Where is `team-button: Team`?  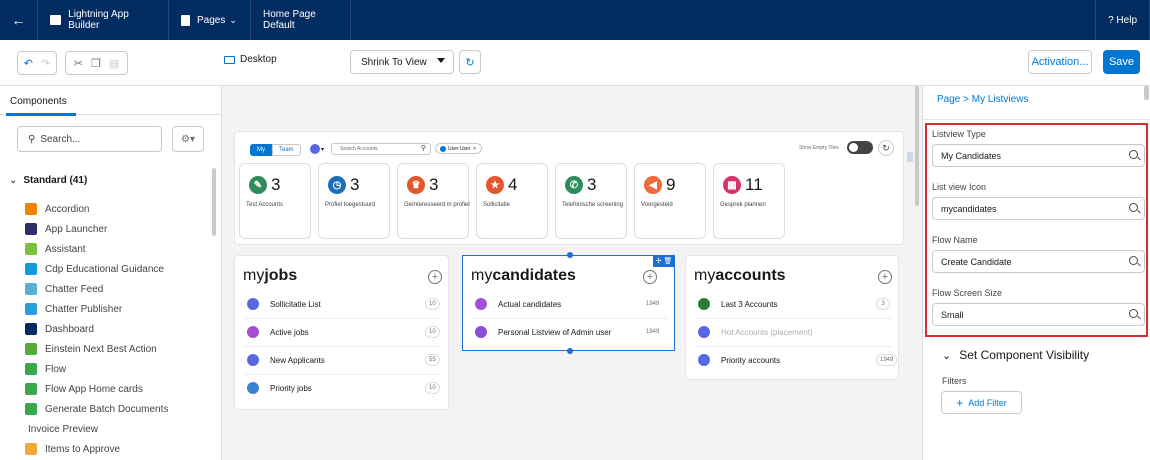 team-button: Team is located at coordinates (286, 150).